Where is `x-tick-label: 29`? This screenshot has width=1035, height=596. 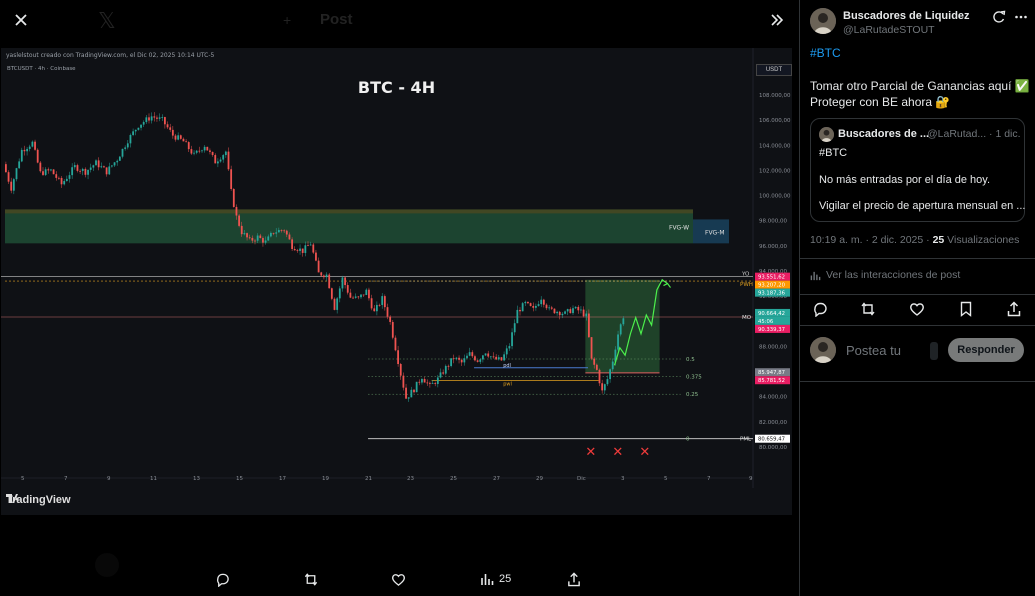
x-tick-label: 29 is located at coordinates (539, 479).